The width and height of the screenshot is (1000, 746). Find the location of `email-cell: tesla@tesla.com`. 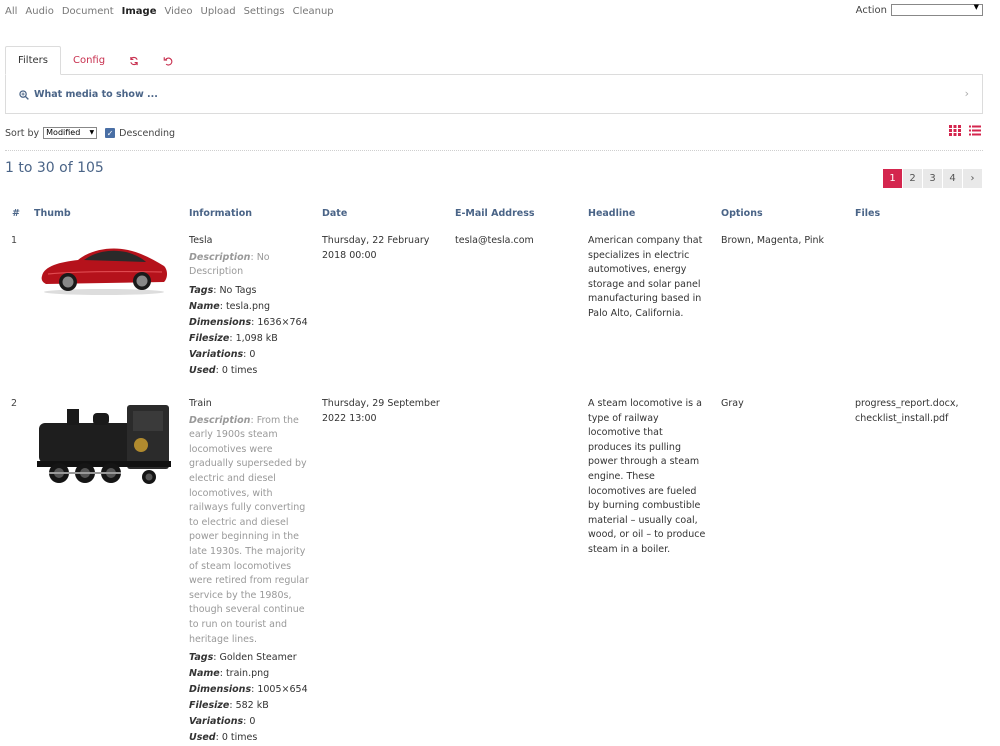

email-cell: tesla@tesla.com is located at coordinates (517, 241).